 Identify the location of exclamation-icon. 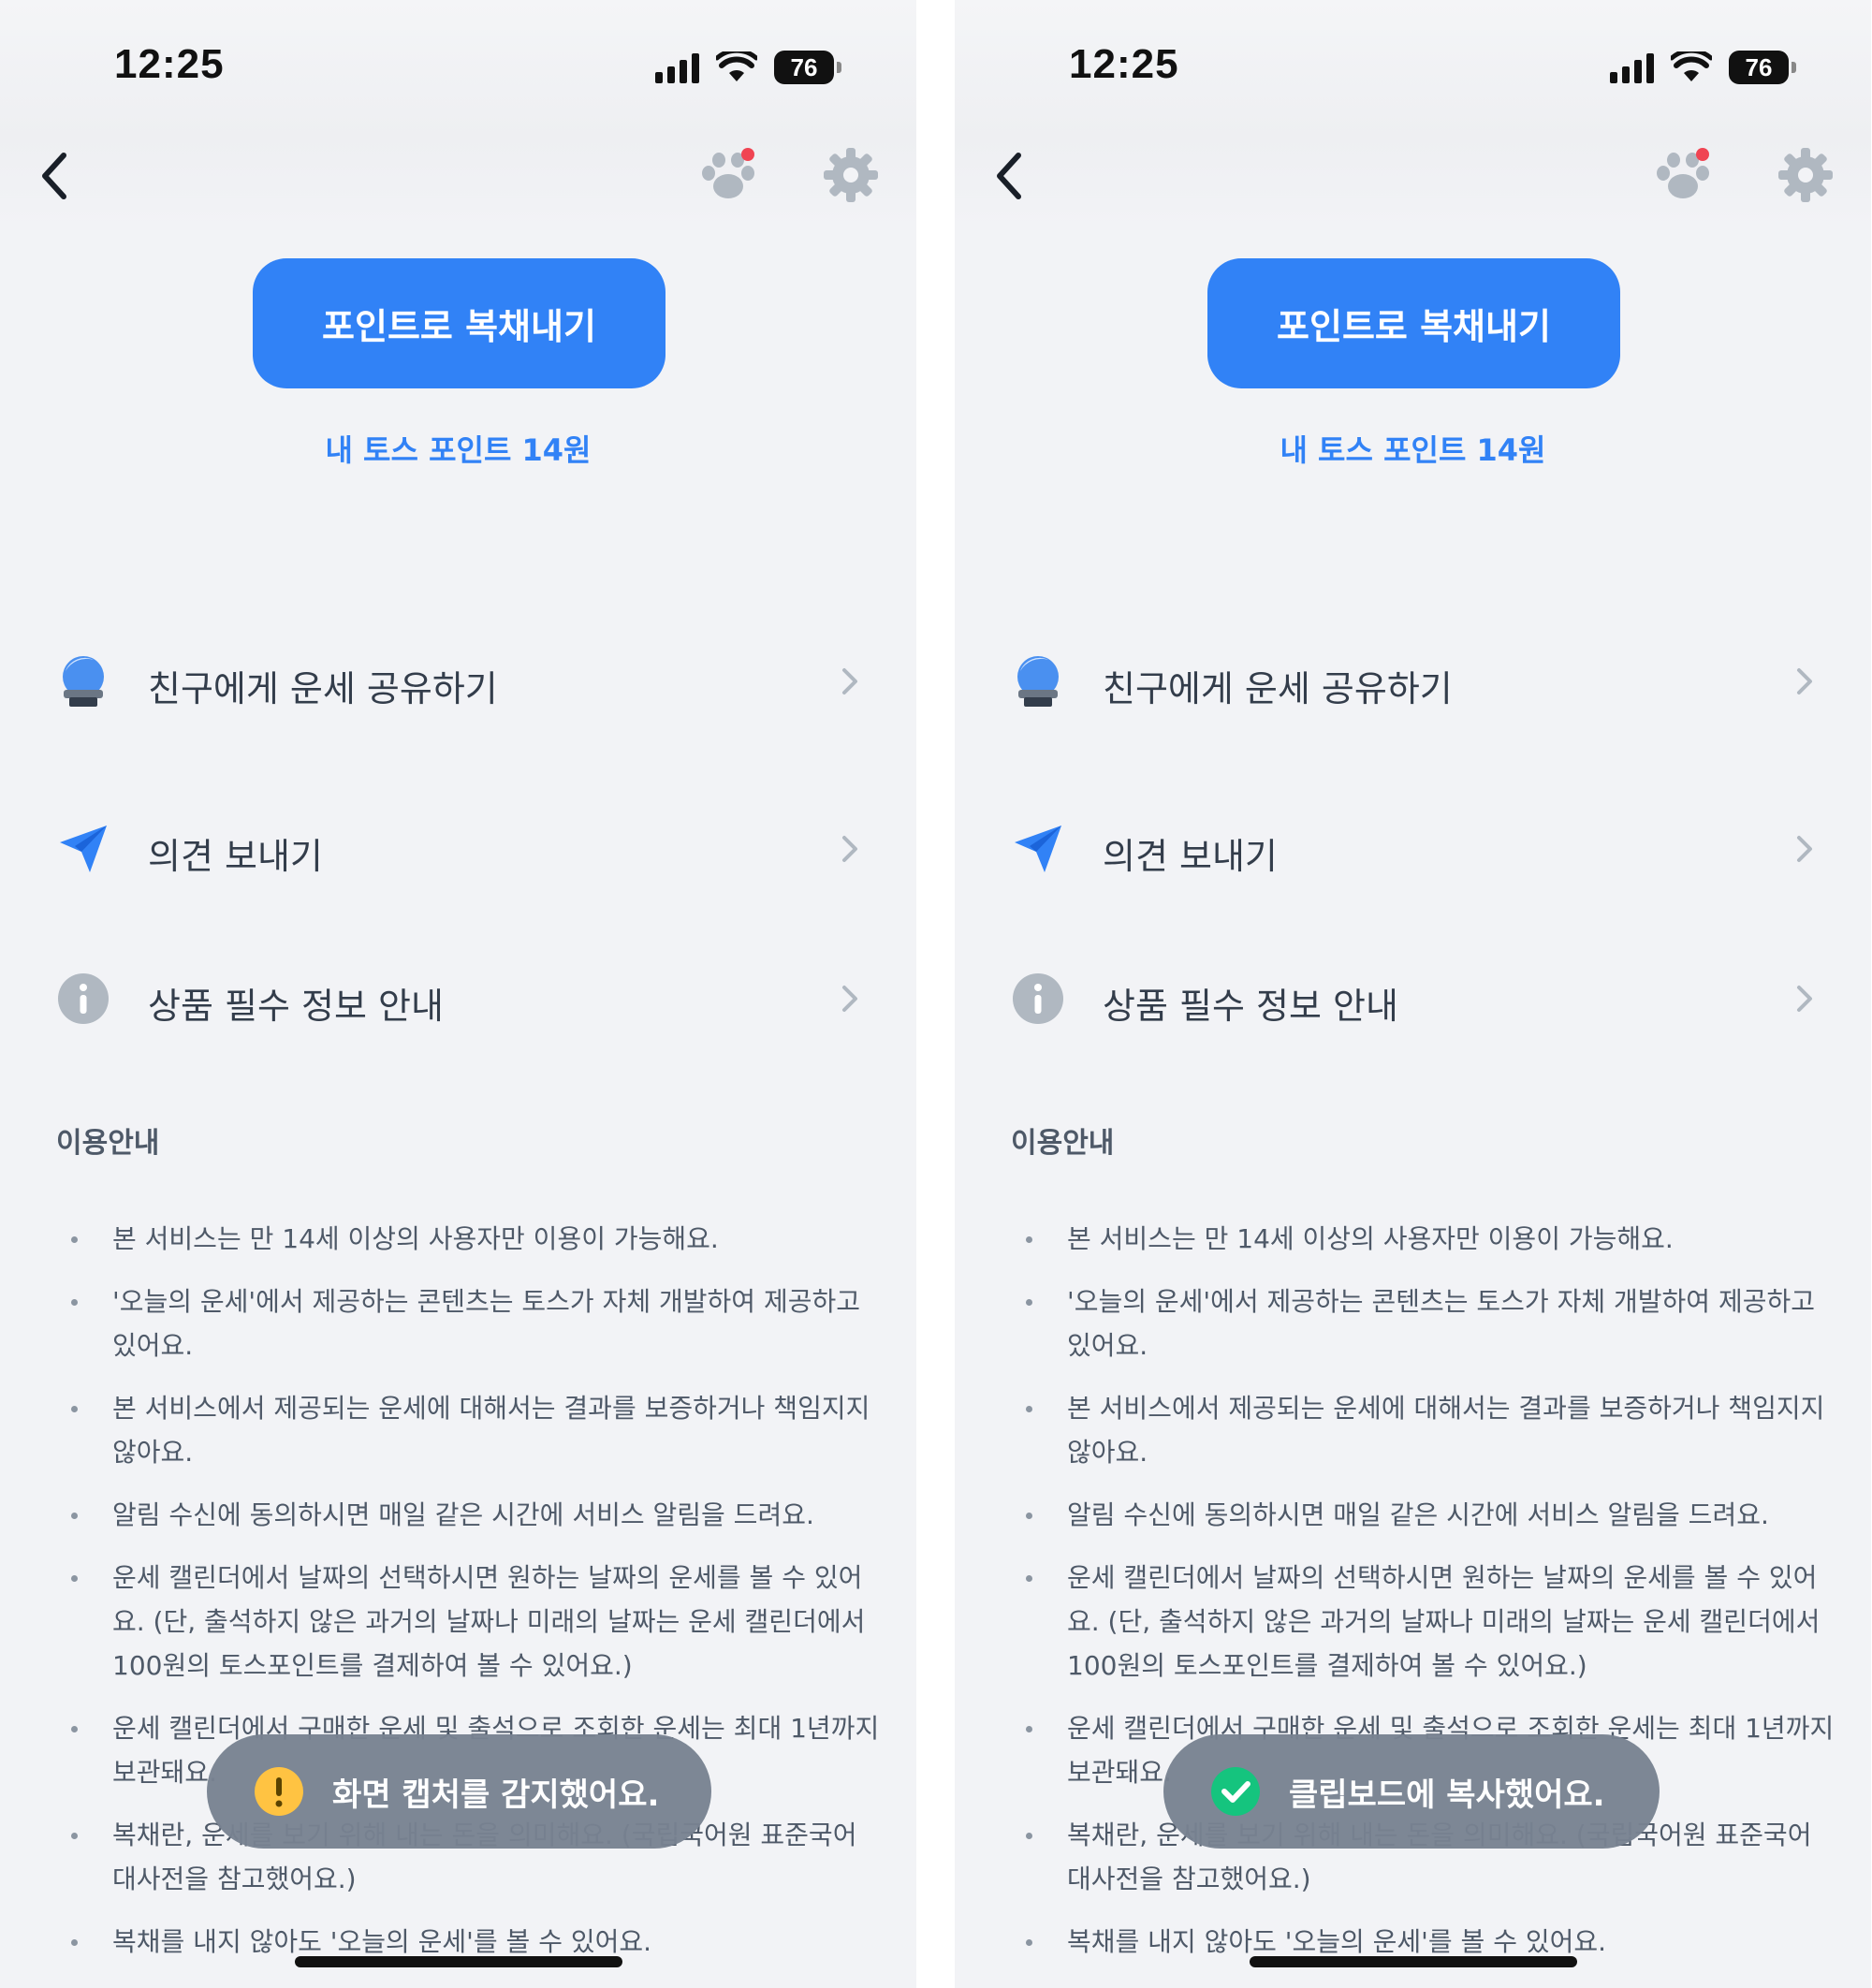
(279, 1791).